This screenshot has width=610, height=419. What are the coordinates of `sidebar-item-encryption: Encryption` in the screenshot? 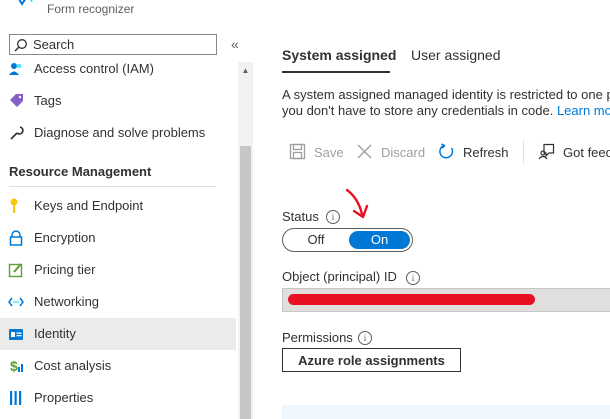 It's located at (118, 238).